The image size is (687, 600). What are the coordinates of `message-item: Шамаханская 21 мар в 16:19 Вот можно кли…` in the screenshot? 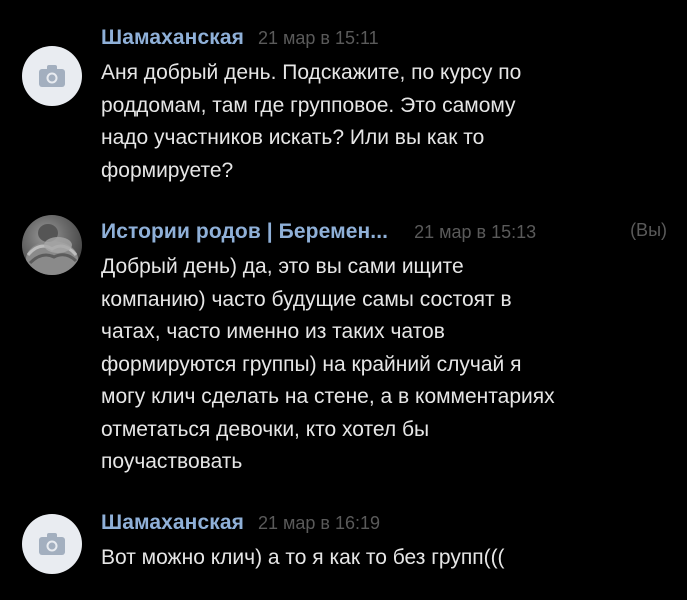 It's located at (343, 551).